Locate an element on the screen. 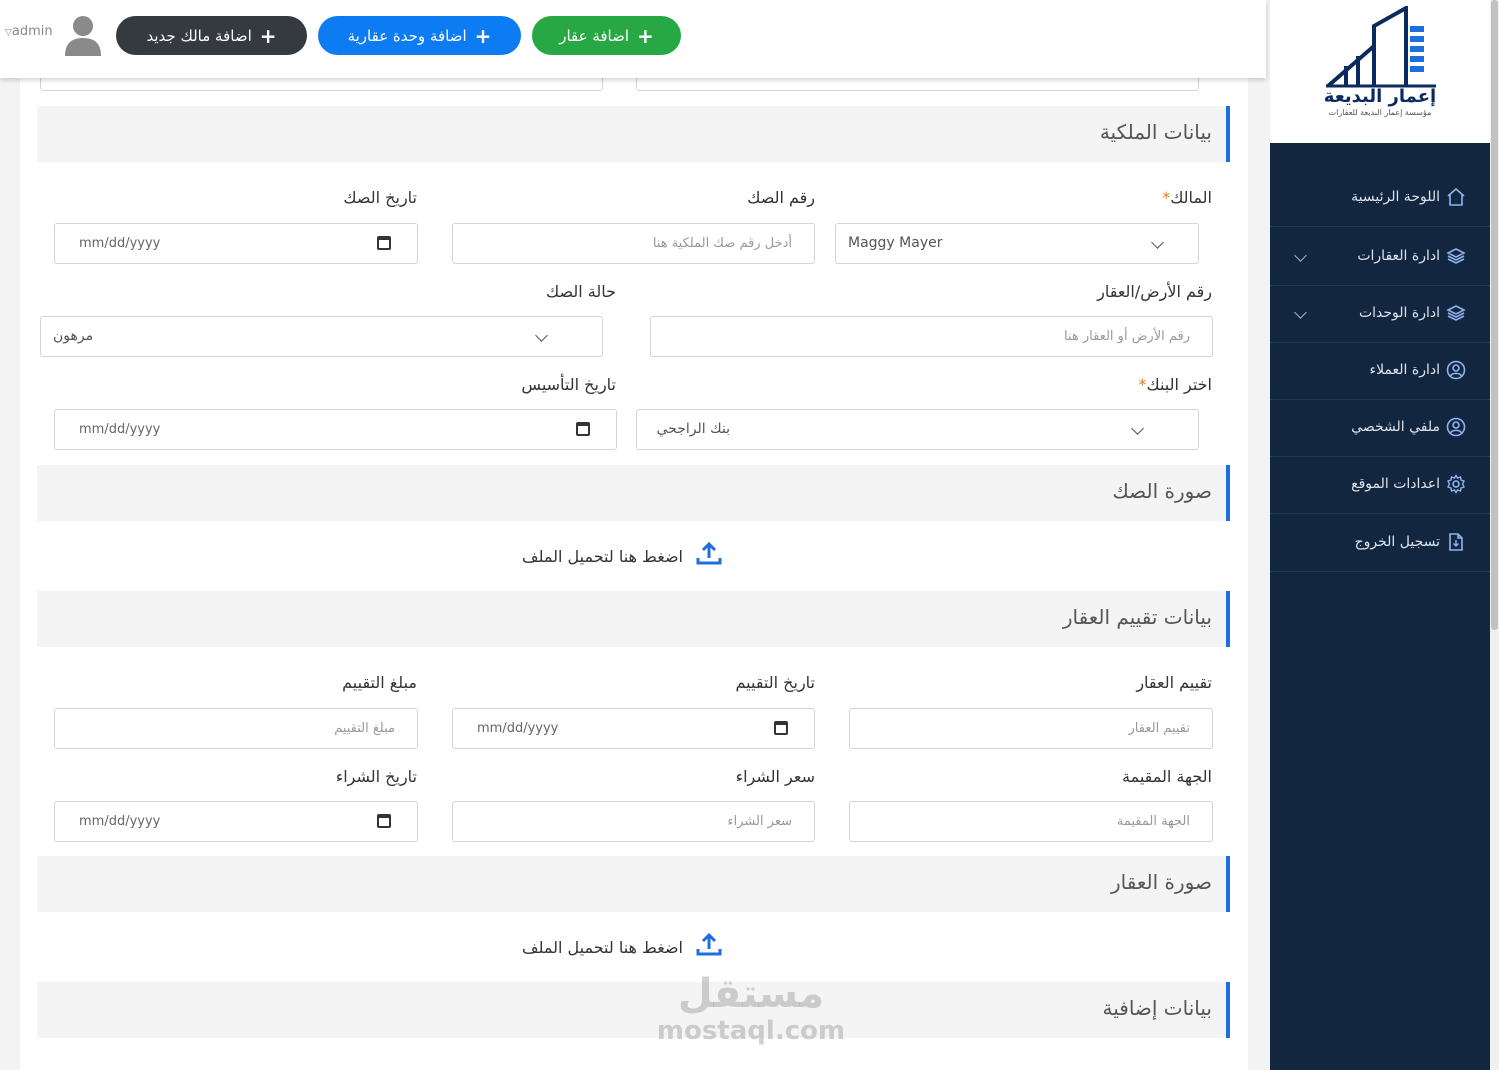  user-circle-icon is located at coordinates (1456, 427).